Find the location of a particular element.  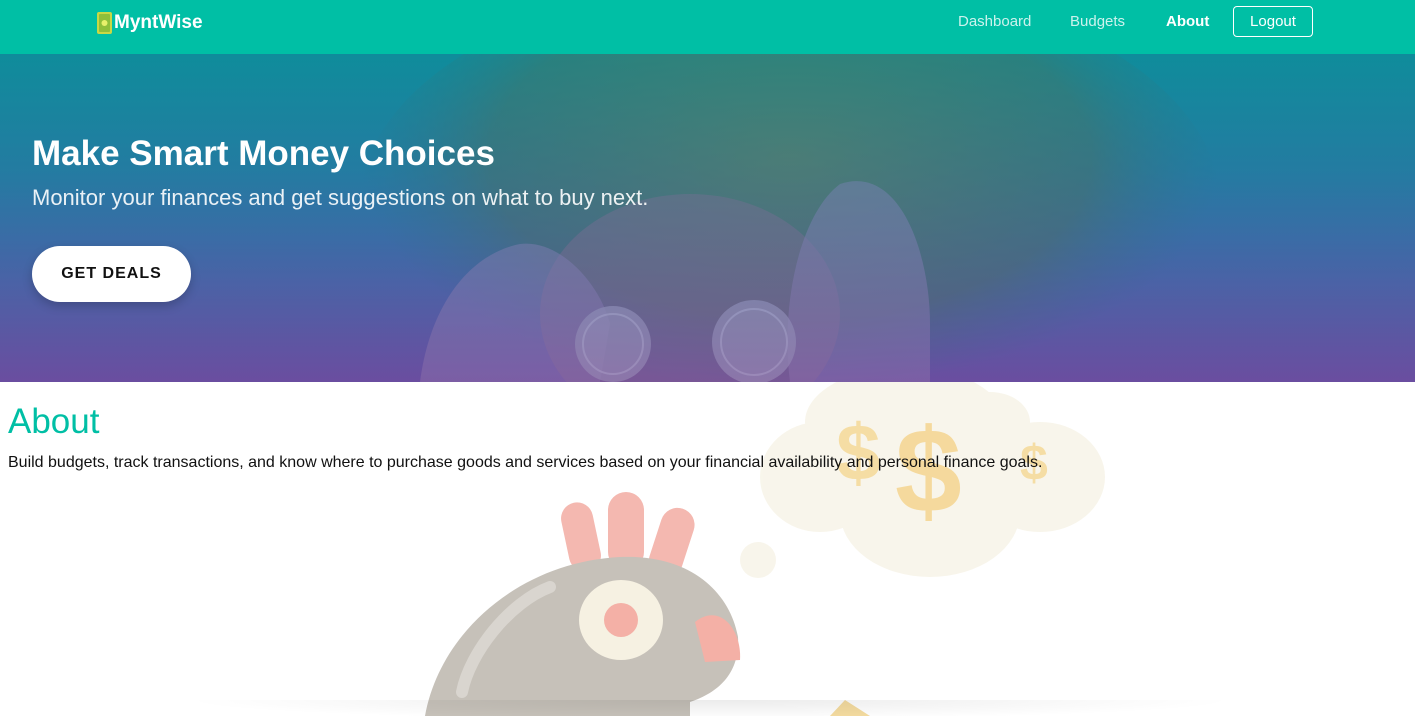

hero-title: Make Smart Money Choices is located at coordinates (263, 153).